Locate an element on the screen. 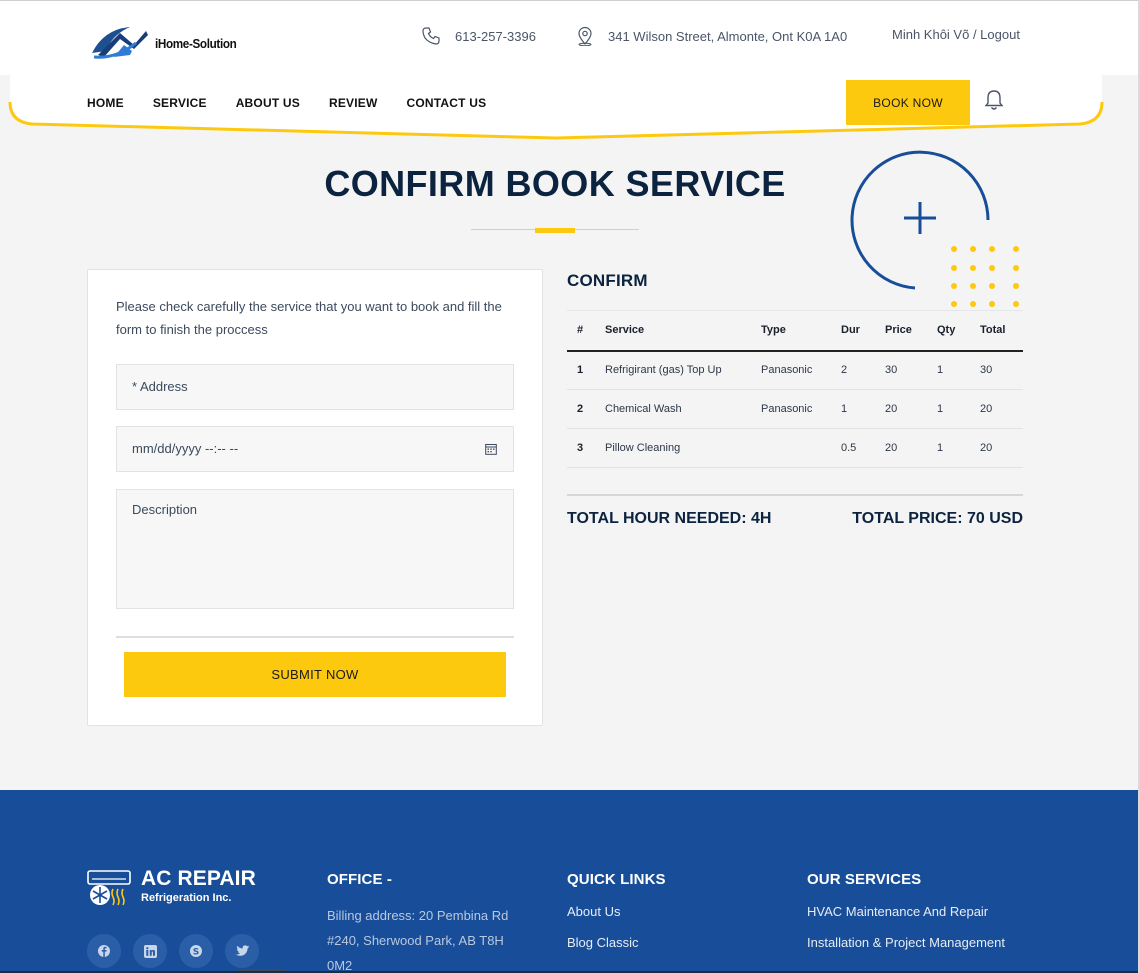  book-now-button: BOOK NOW is located at coordinates (908, 102).